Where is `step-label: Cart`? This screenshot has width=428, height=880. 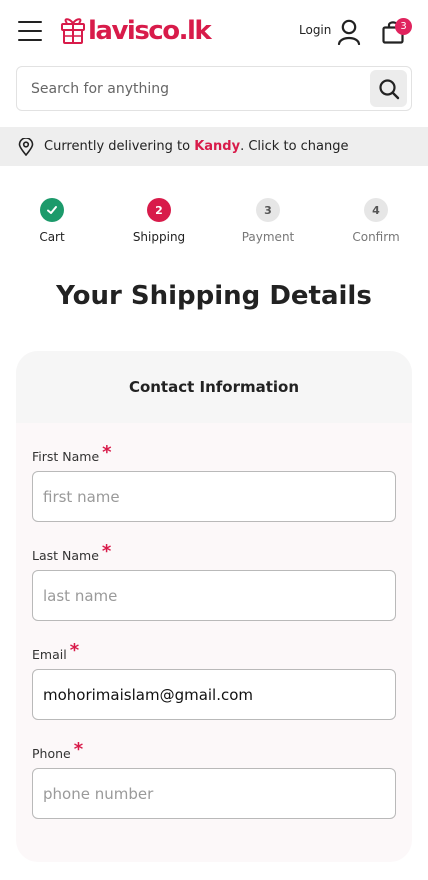 step-label: Cart is located at coordinates (52, 237).